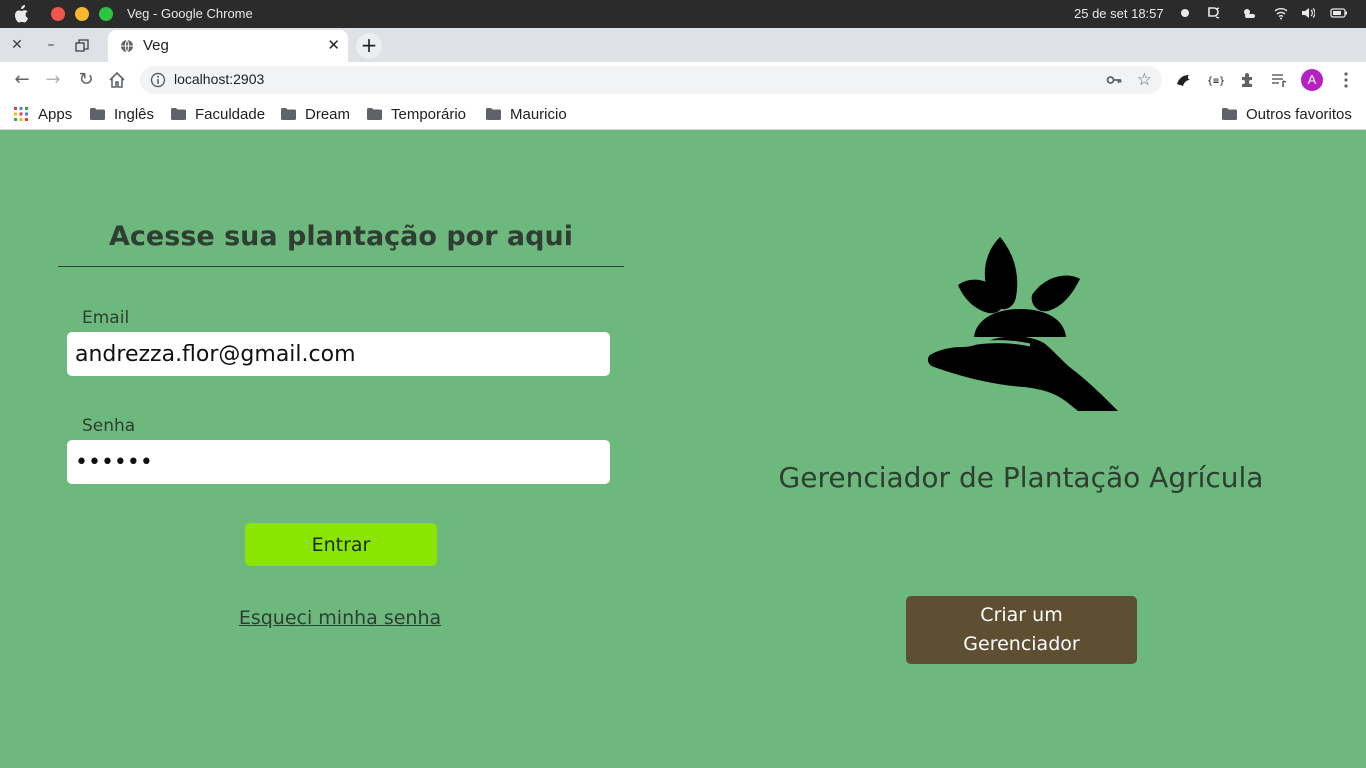  I want to click on reload-icon: ↻, so click(86, 80).